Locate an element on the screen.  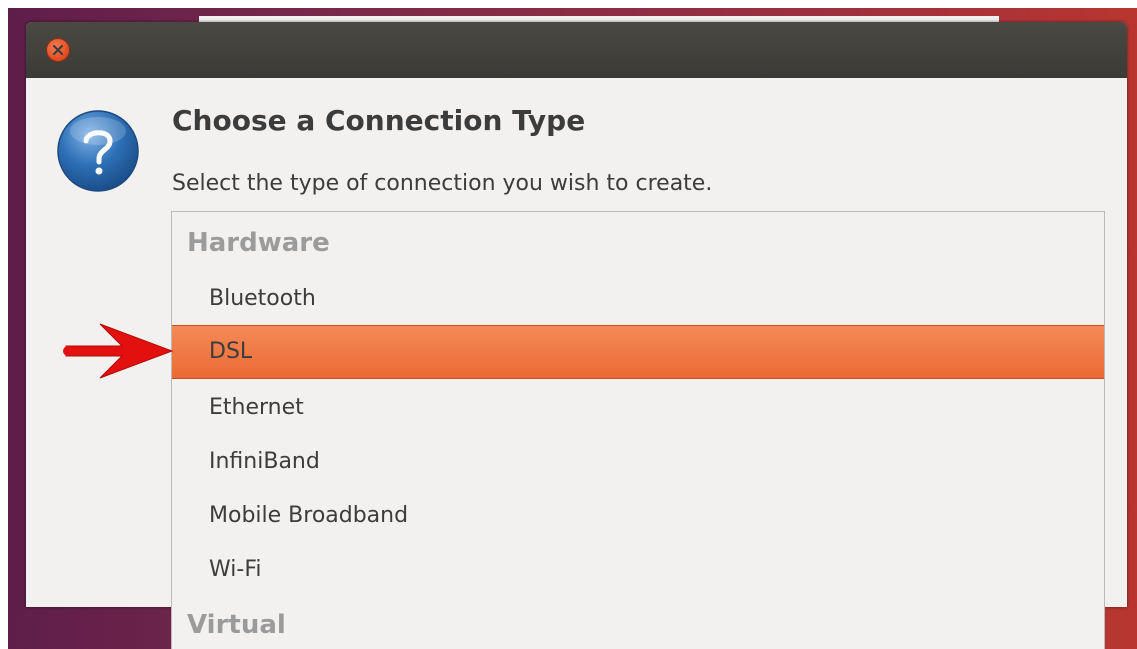
list-item-ethernet: Ethernet is located at coordinates (638, 408).